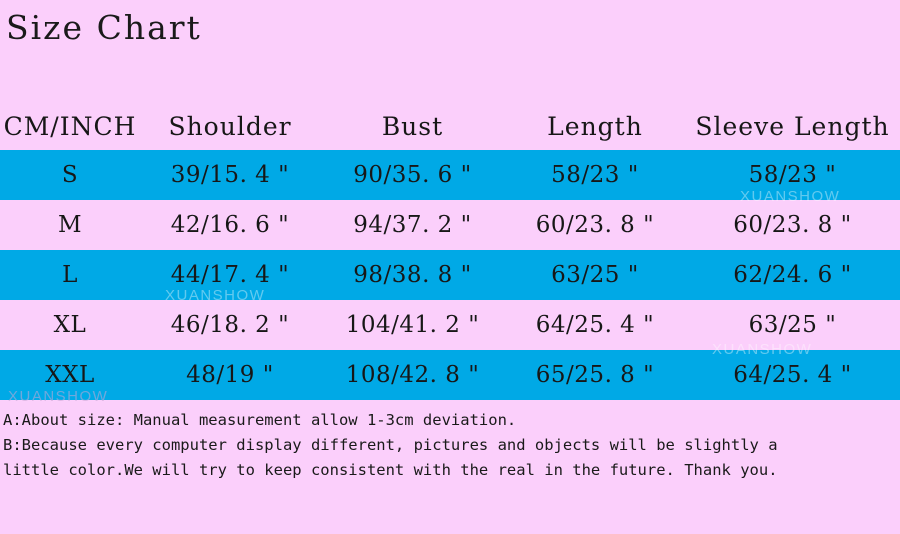 Image resolution: width=900 pixels, height=534 pixels. What do you see at coordinates (412, 325) in the screenshot?
I see `cell-bust: 104/41. 2 "` at bounding box center [412, 325].